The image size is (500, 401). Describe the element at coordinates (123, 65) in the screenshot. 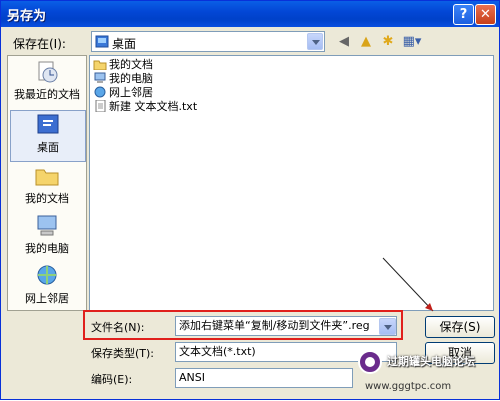

I see `list-item: 我的文档` at that location.